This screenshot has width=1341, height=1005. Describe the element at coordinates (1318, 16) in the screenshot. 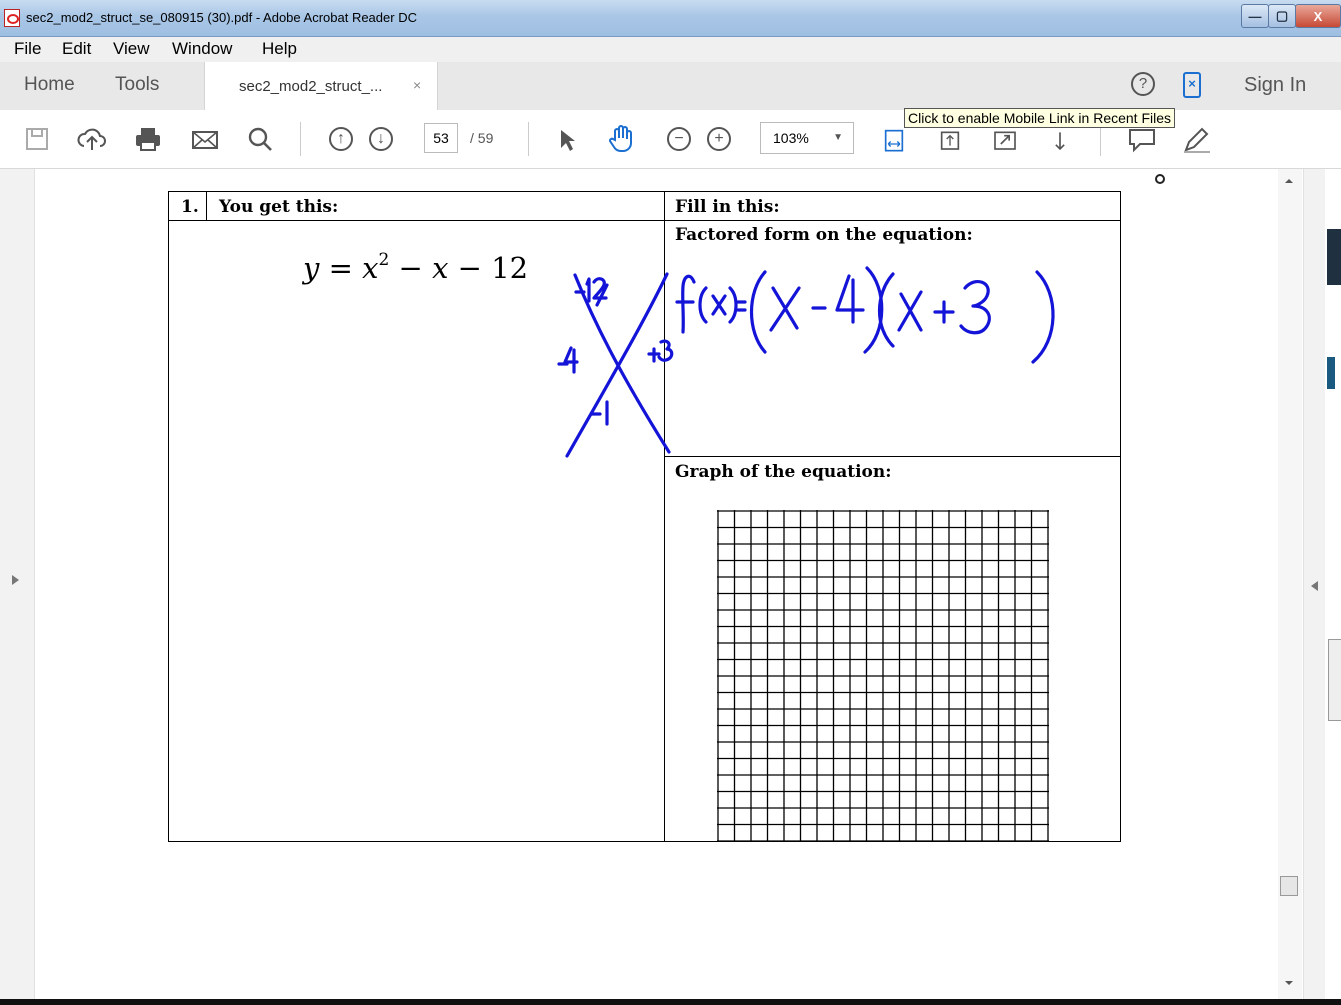

I see `close-window-button: X` at that location.